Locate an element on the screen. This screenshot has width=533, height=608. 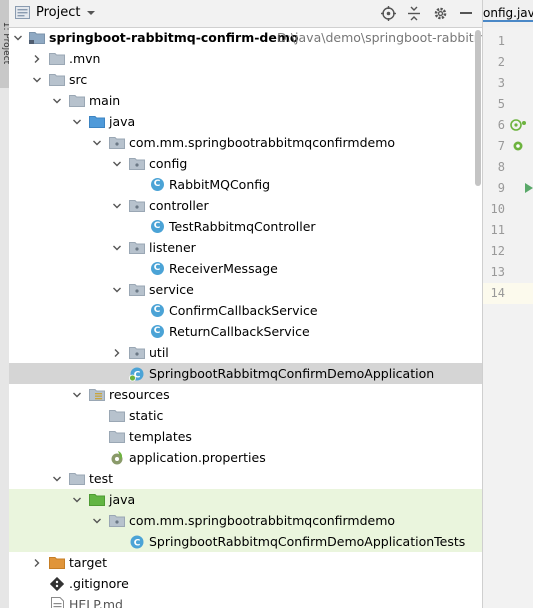
tree-label-confirm-callback-service: ConfirmCallbackService is located at coordinates (243, 310).